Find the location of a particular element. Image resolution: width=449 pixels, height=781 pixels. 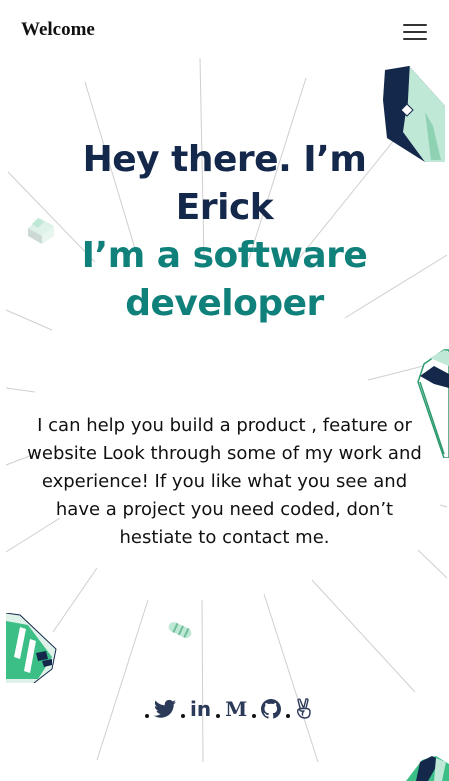

top-bar: Welcome is located at coordinates (224, 31).